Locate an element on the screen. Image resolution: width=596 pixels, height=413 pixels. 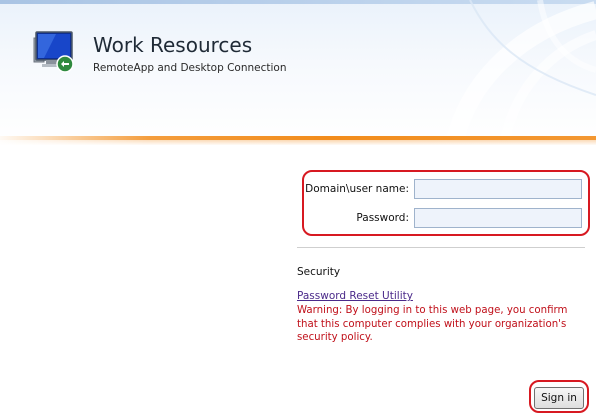
header-decoration is located at coordinates (521, 70).